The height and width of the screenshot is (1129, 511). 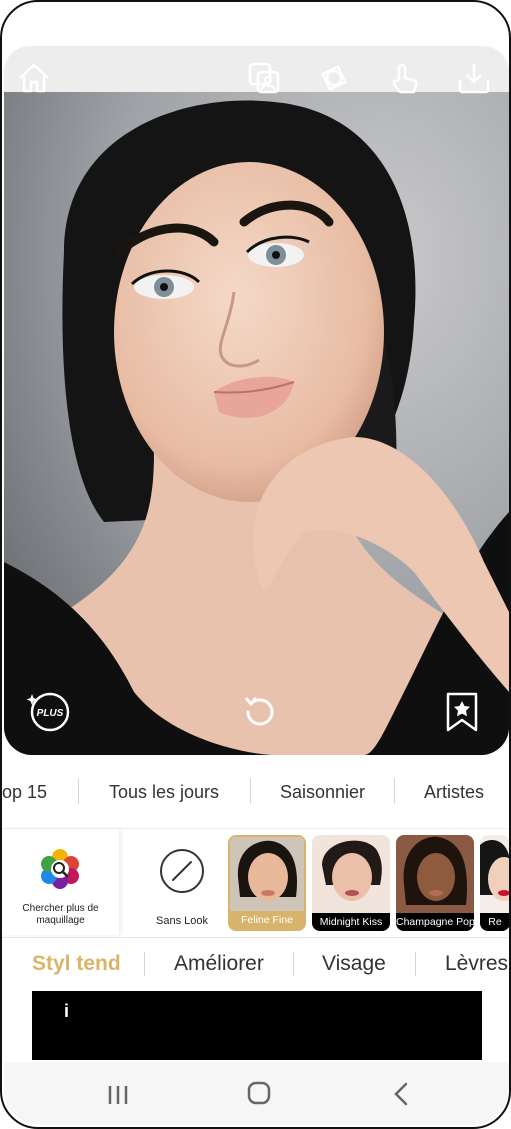 I want to click on bookmark-star-icon, so click(x=462, y=712).